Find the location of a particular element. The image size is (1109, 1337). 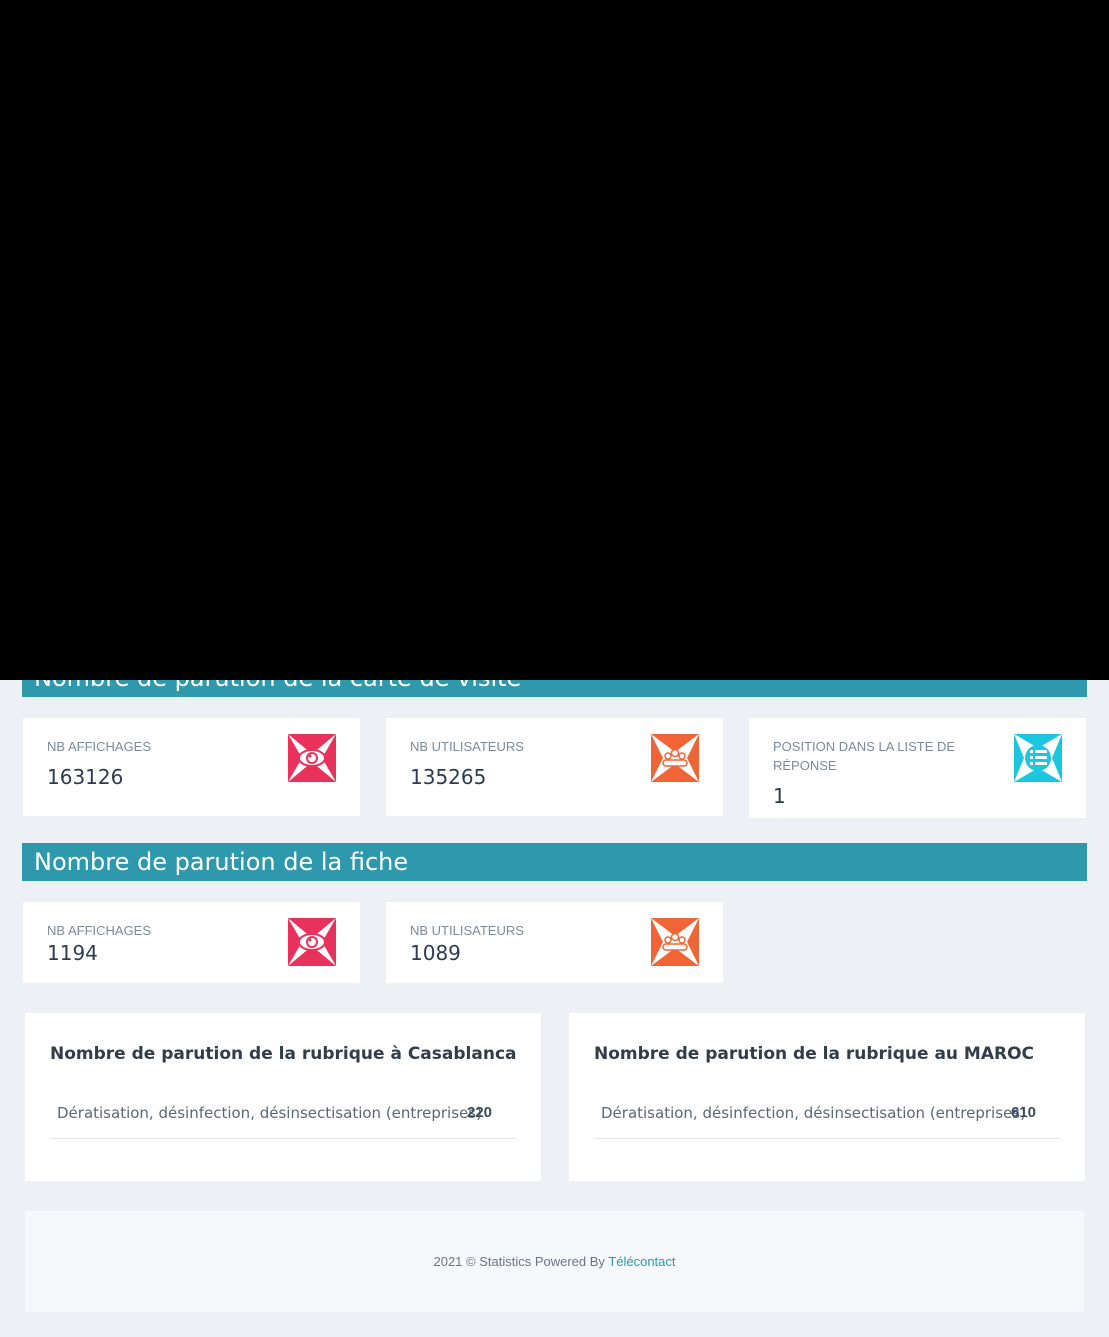

stat-card-affichages: NB AFFICHAGES 1194 is located at coordinates (191, 942).